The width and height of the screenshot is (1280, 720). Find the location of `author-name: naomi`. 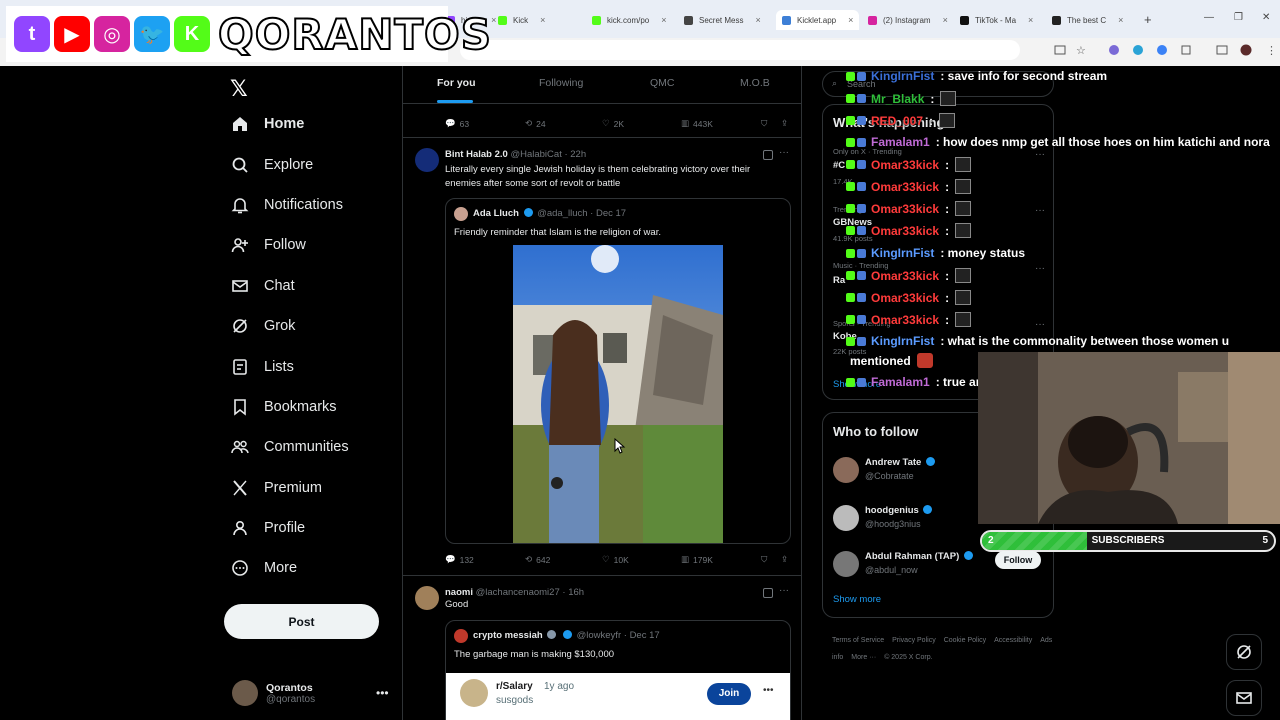

author-name: naomi is located at coordinates (459, 592).